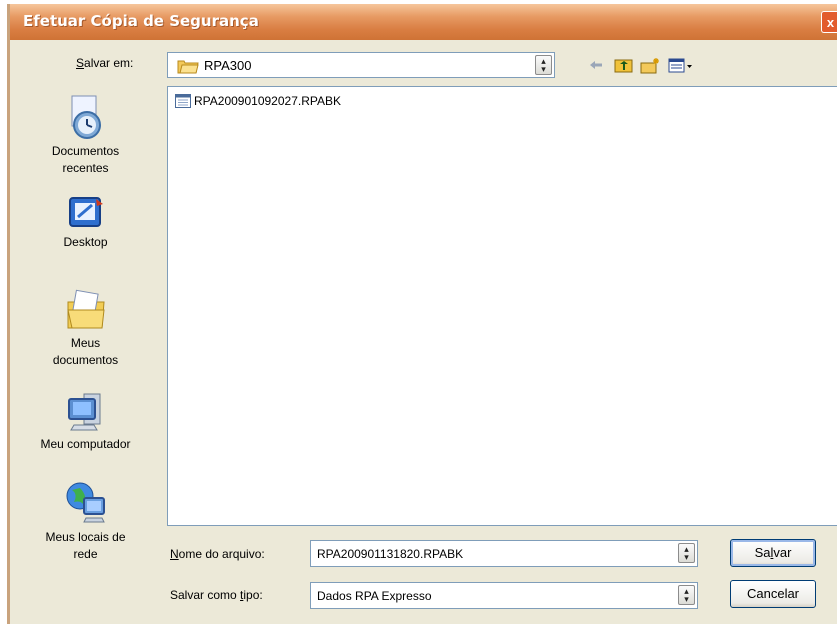 The image size is (837, 628). Describe the element at coordinates (596, 67) in the screenshot. I see `back-arrow-icon` at that location.